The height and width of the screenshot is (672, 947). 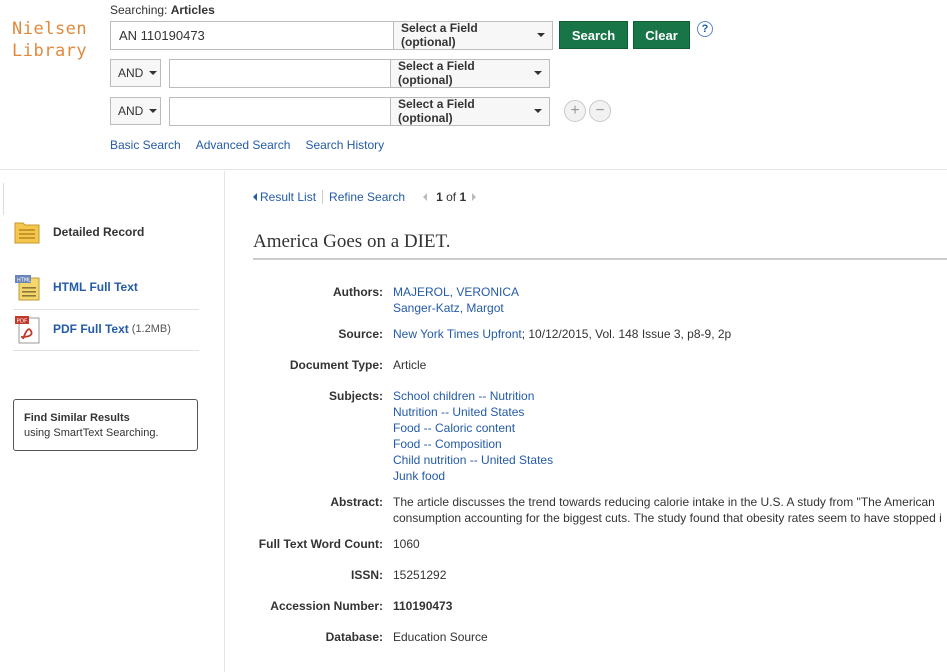 I want to click on pdf-size: (1.2MB), so click(x=151, y=329).